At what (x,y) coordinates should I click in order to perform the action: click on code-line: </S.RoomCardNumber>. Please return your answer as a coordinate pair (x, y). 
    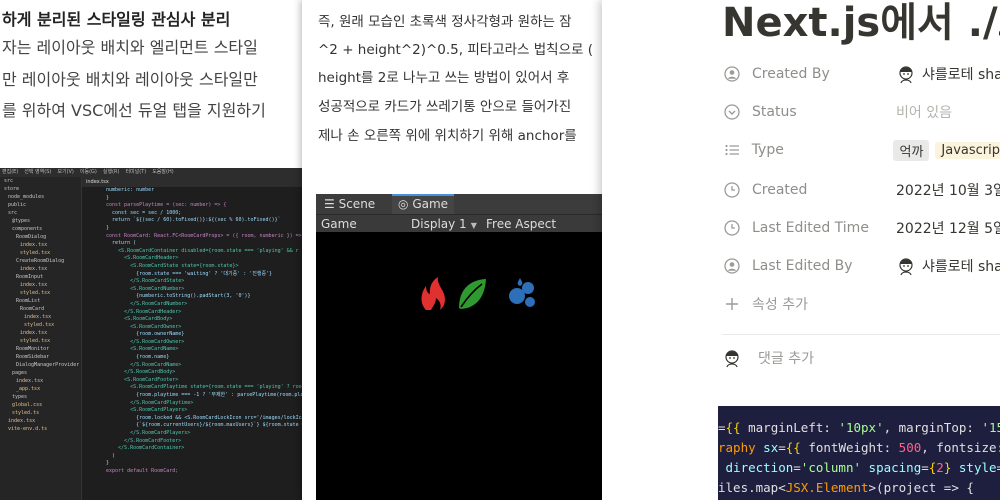
    Looking at the image, I should click on (147, 303).